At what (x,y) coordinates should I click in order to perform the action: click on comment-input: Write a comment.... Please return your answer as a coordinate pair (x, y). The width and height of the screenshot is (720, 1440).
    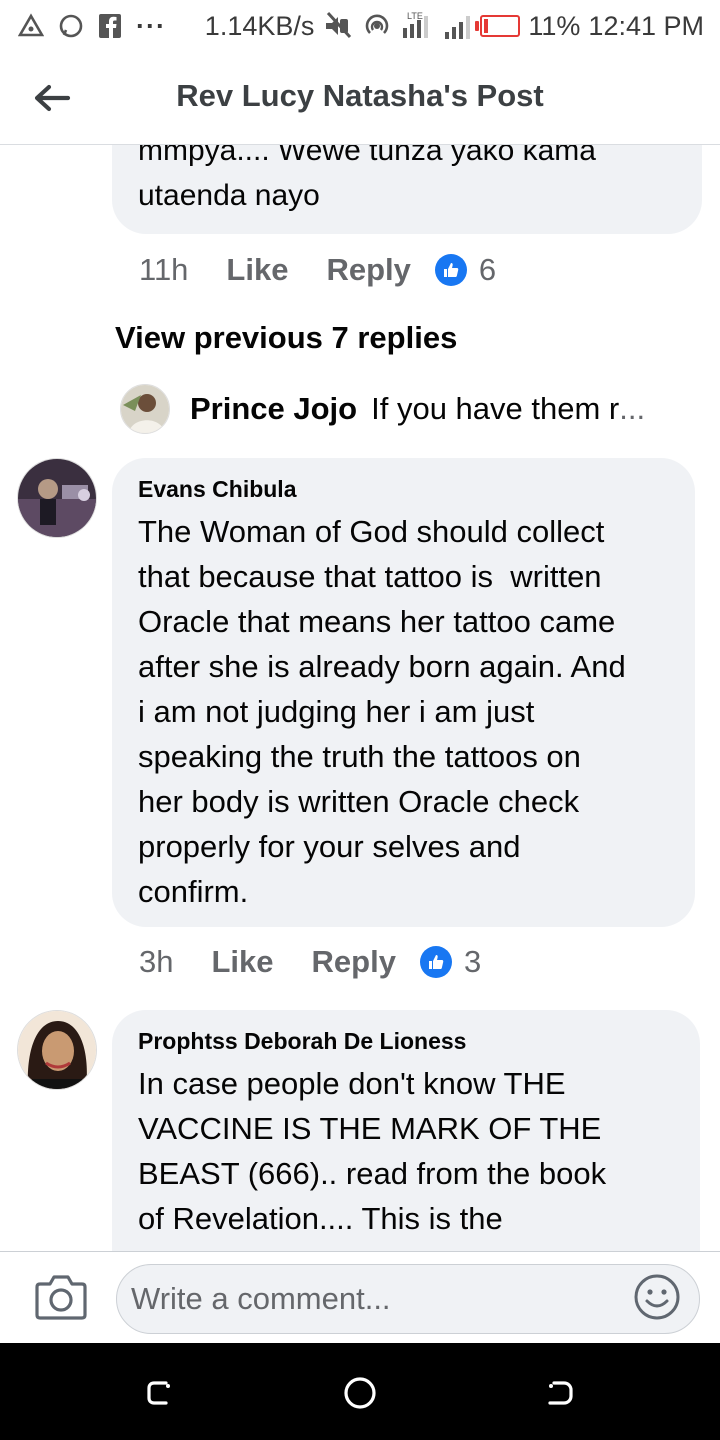
    Looking at the image, I should click on (408, 1299).